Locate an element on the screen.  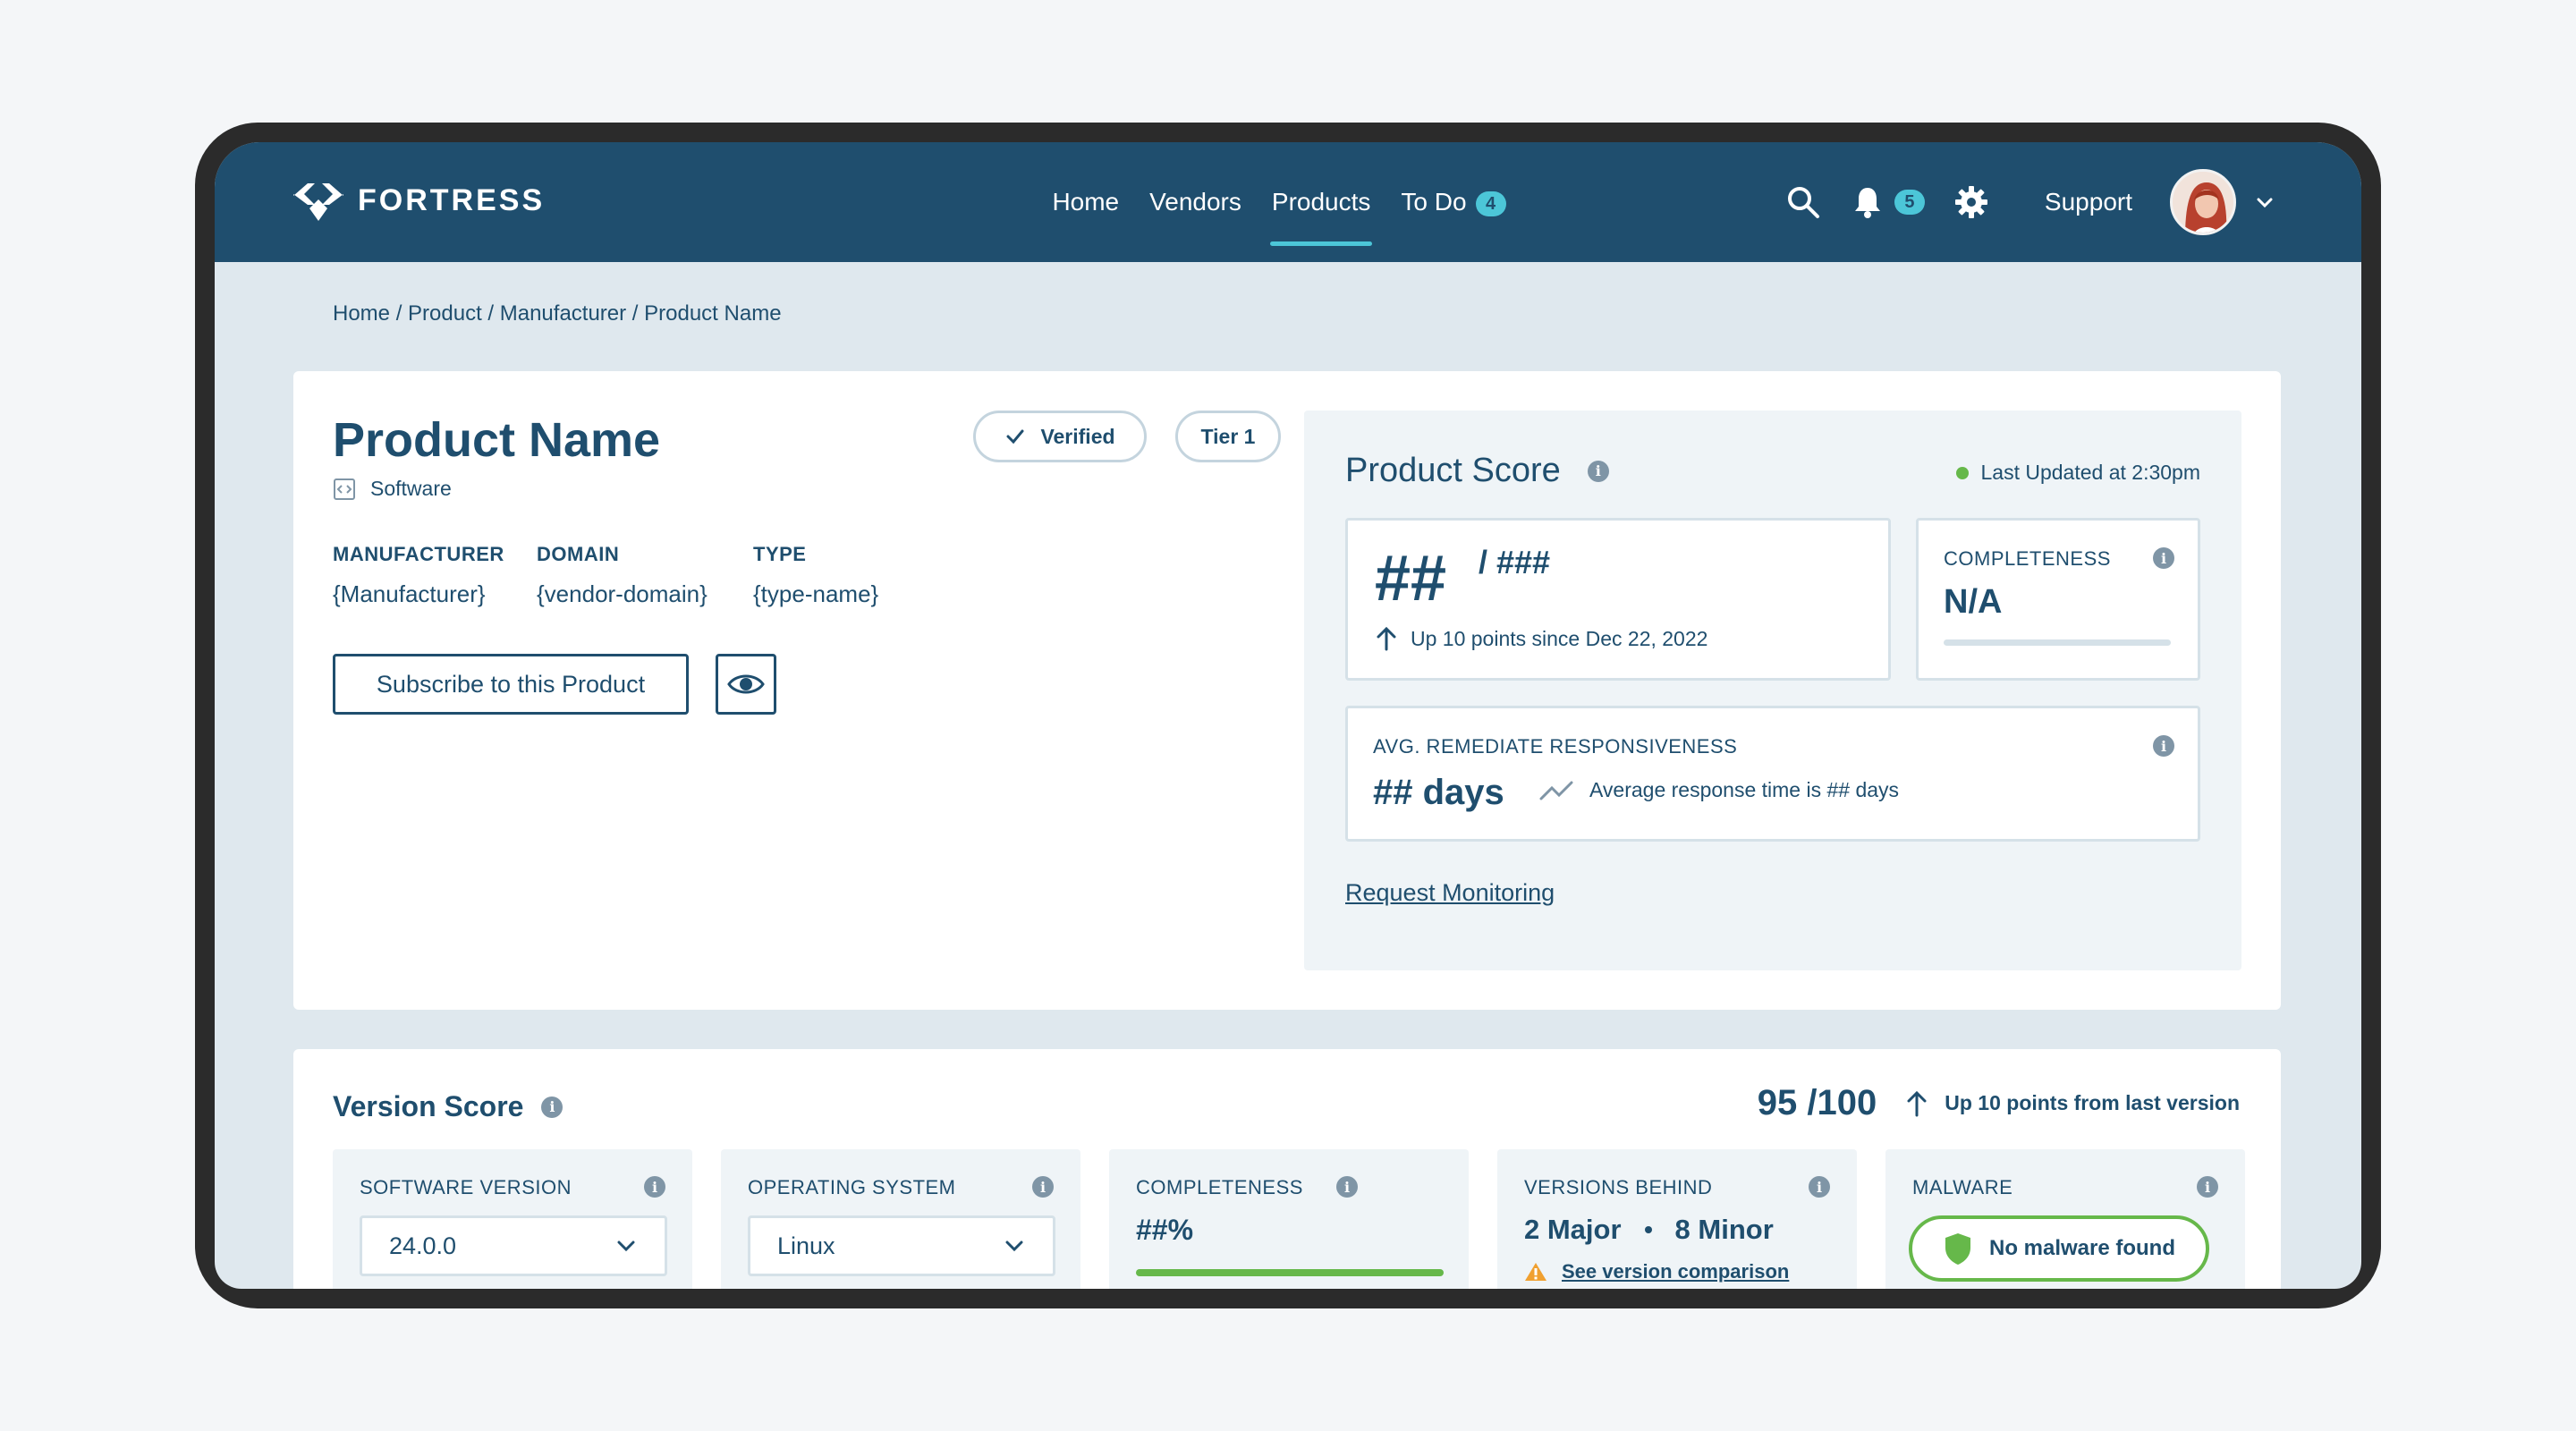
version-comparison-text: See version comparison is located at coordinates (1676, 1271).